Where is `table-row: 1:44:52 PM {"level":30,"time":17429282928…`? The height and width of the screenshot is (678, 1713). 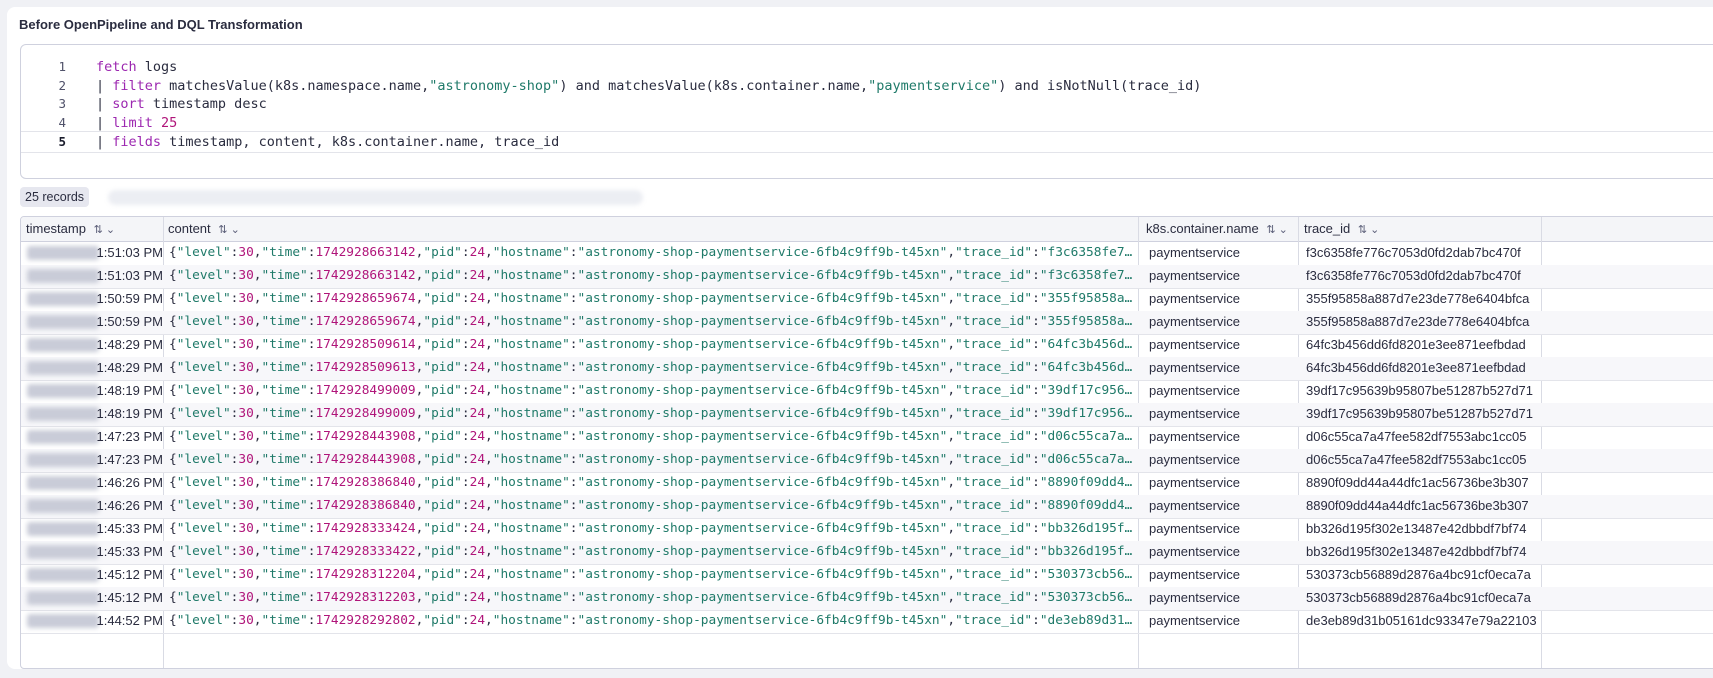
table-row: 1:44:52 PM {"level":30,"time":17429282928… is located at coordinates (867, 622).